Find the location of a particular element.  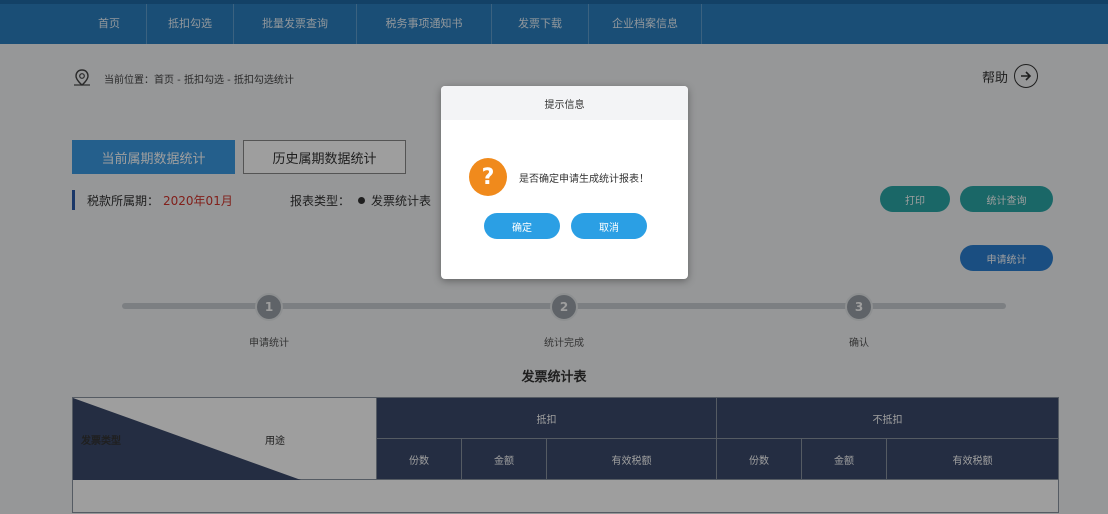

dialog-message: 是否确定申请生成统计报表！ is located at coordinates (584, 179).